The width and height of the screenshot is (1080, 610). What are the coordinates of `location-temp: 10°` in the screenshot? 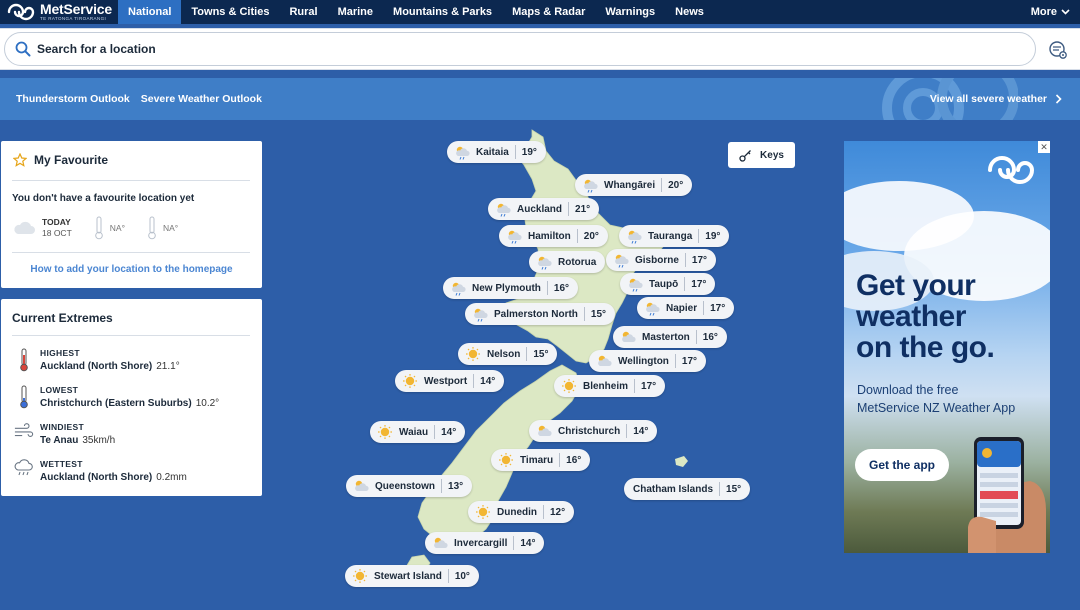 It's located at (462, 576).